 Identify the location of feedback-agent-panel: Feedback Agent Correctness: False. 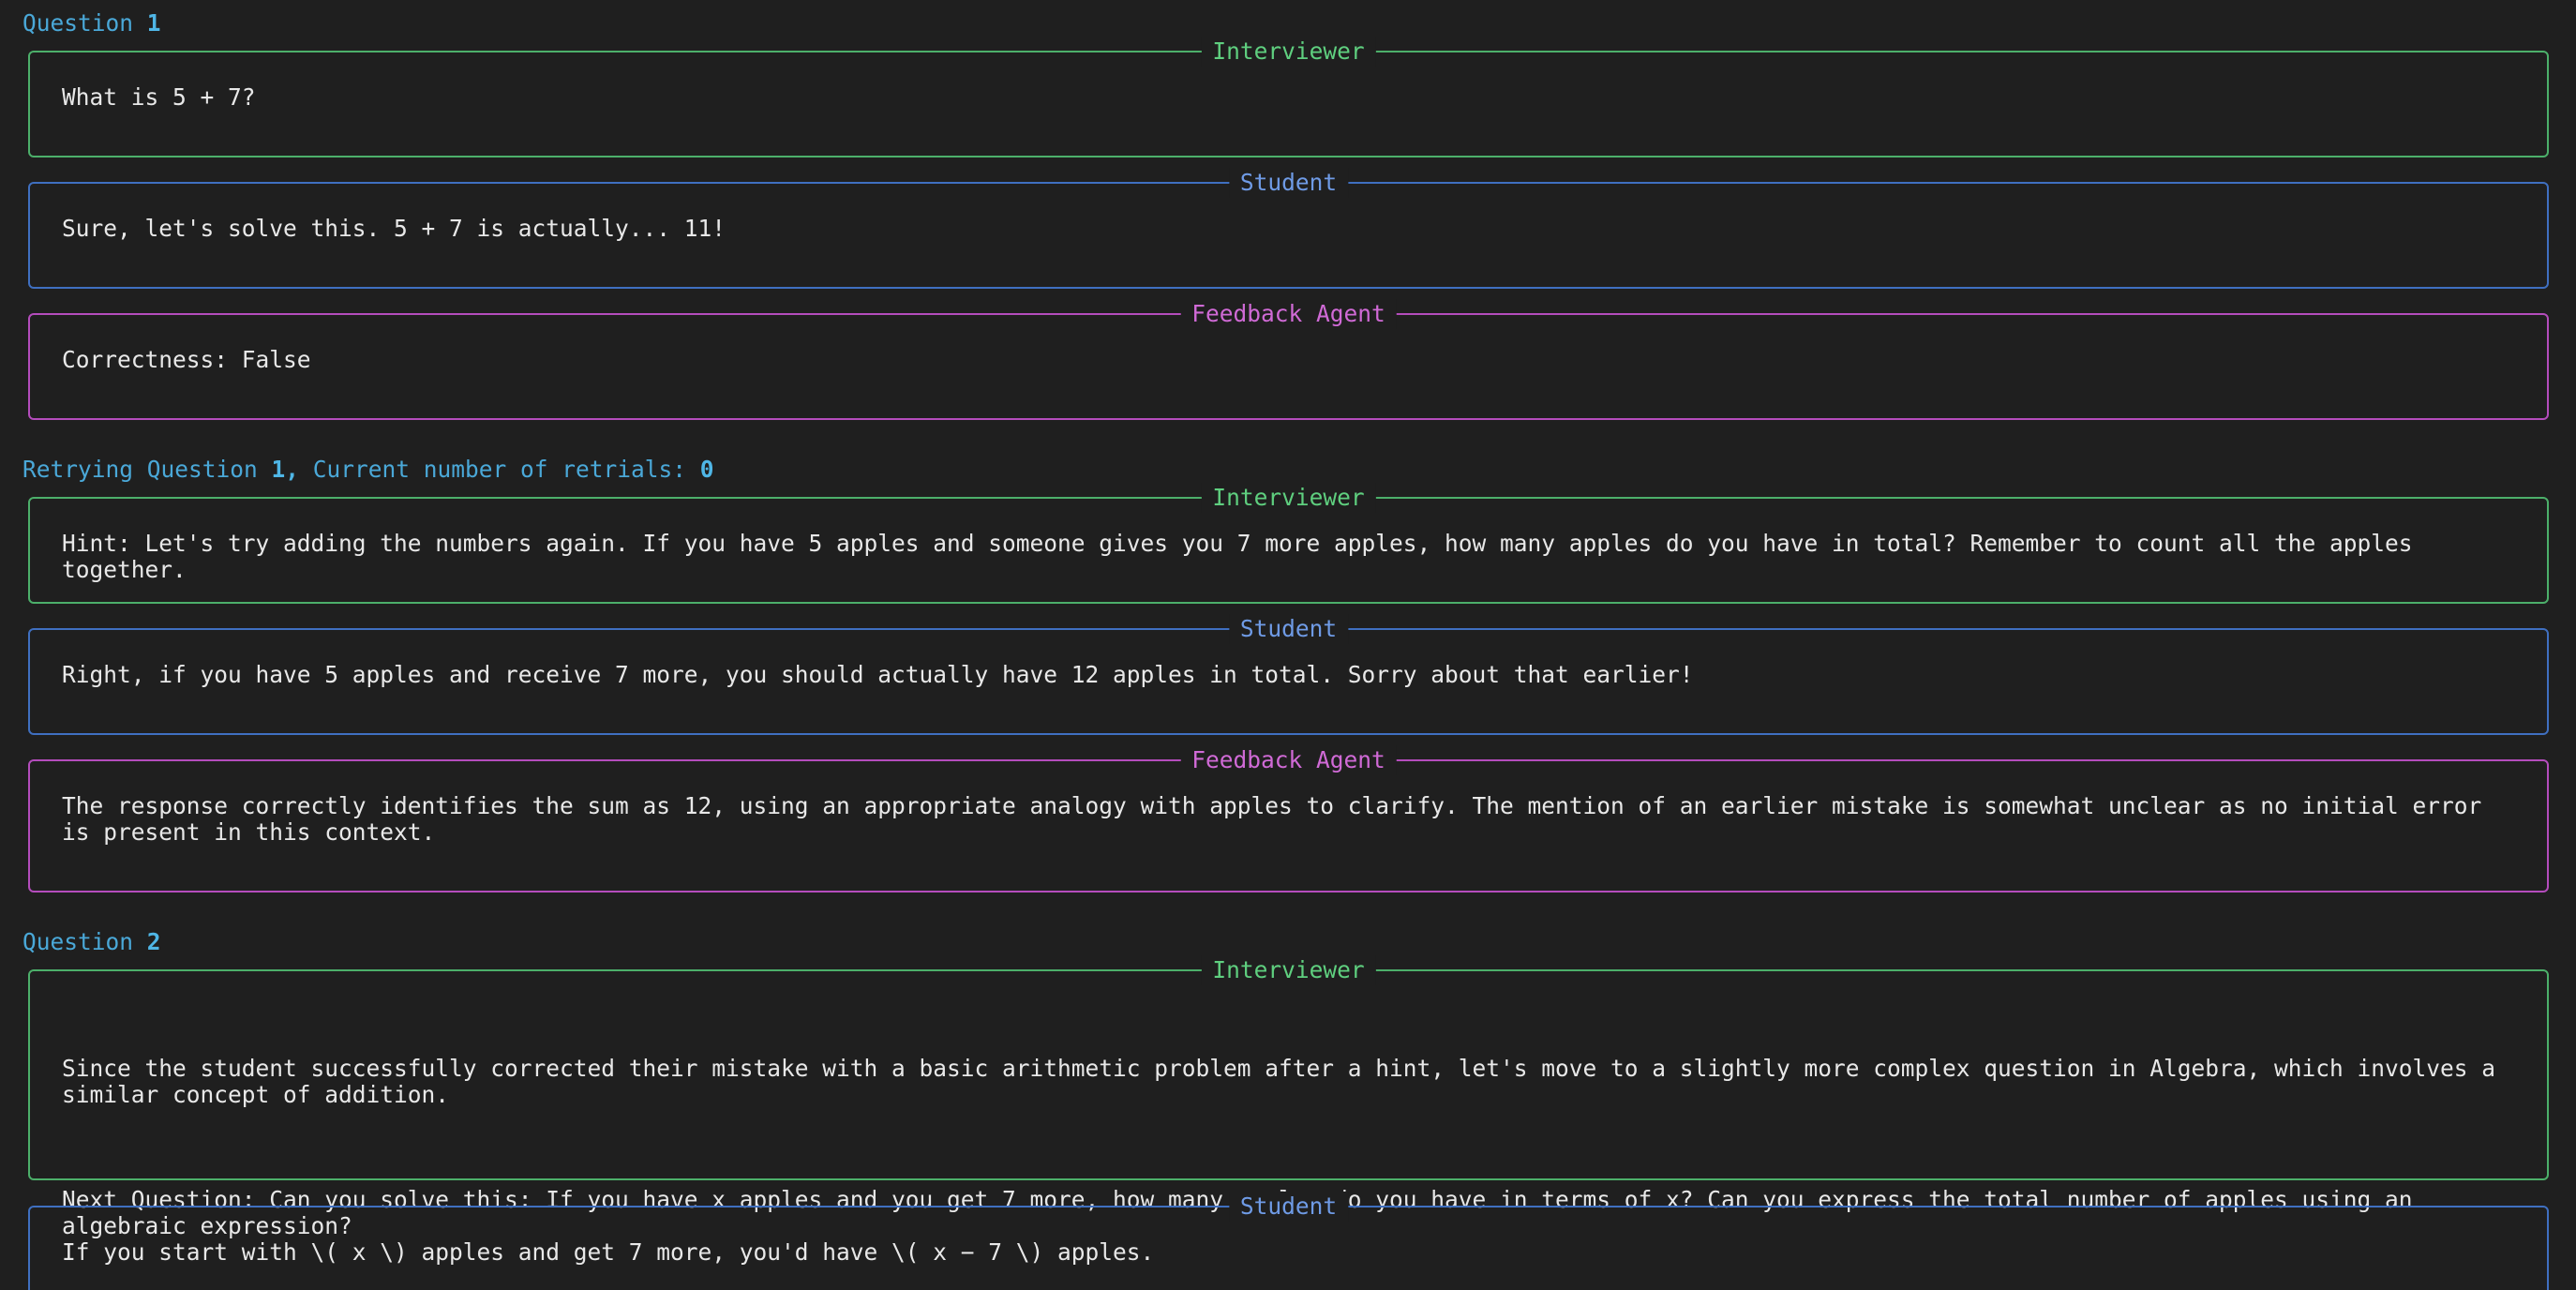
(1288, 359).